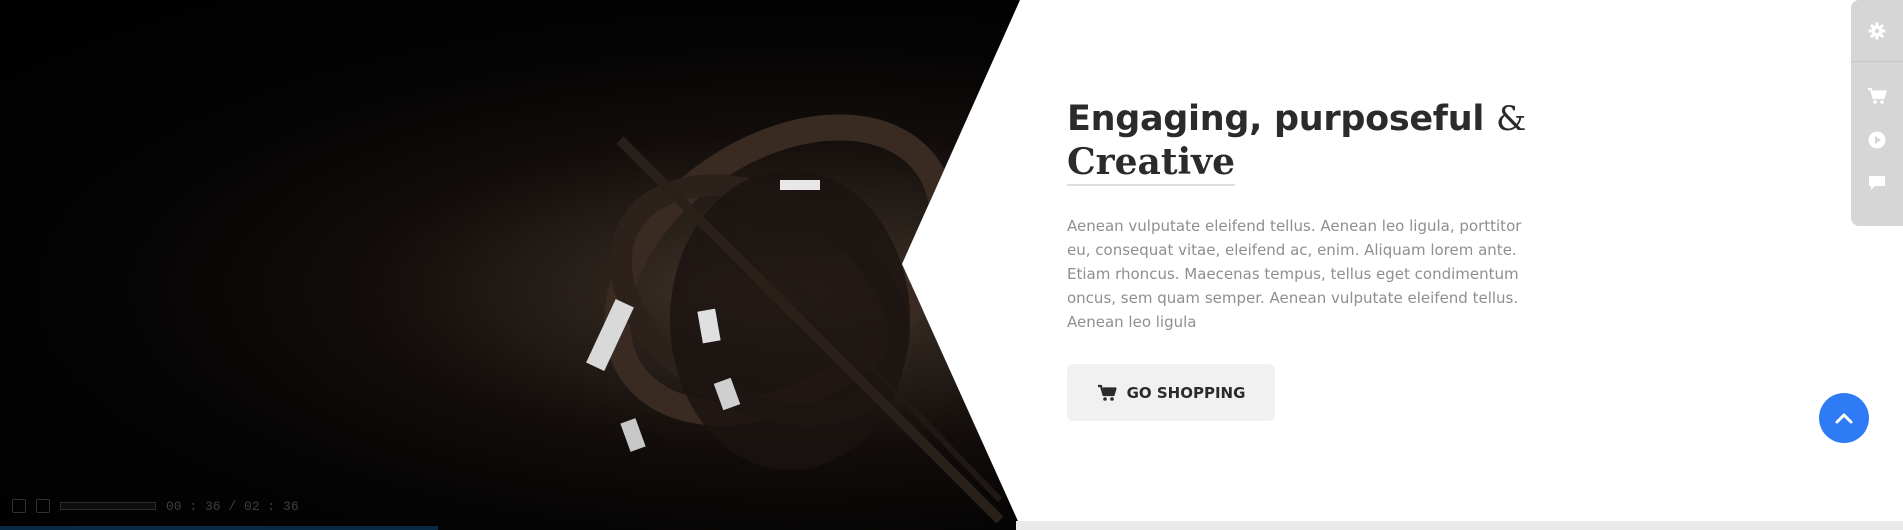  Describe the element at coordinates (19, 506) in the screenshot. I see `play-pause-button` at that location.